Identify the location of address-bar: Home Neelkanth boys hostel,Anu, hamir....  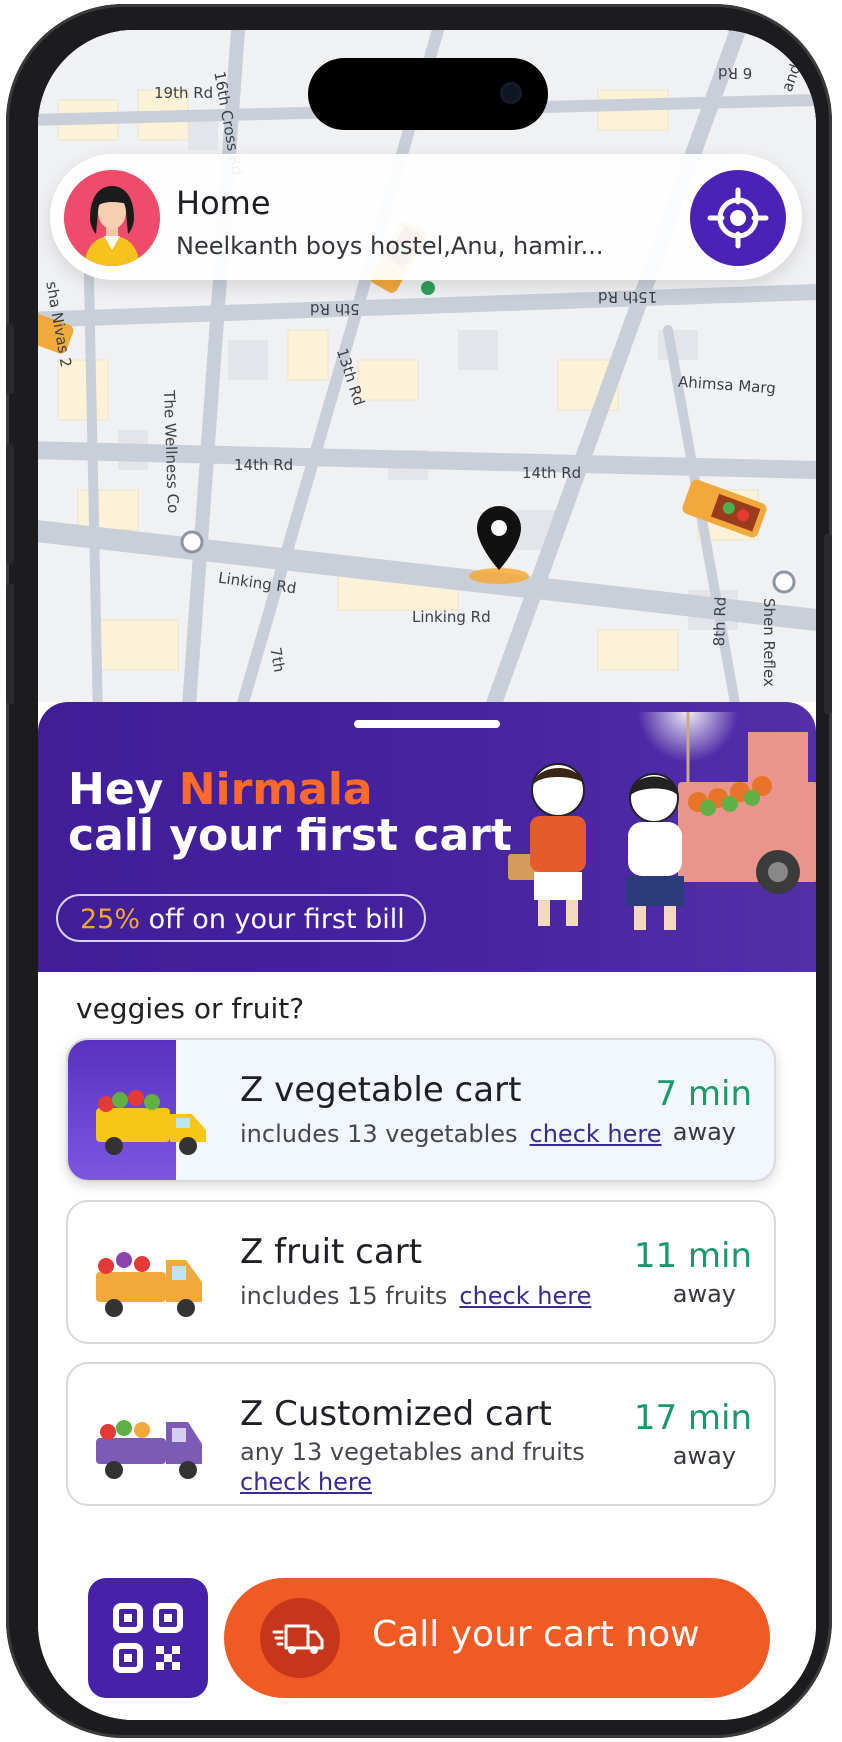
(426, 217).